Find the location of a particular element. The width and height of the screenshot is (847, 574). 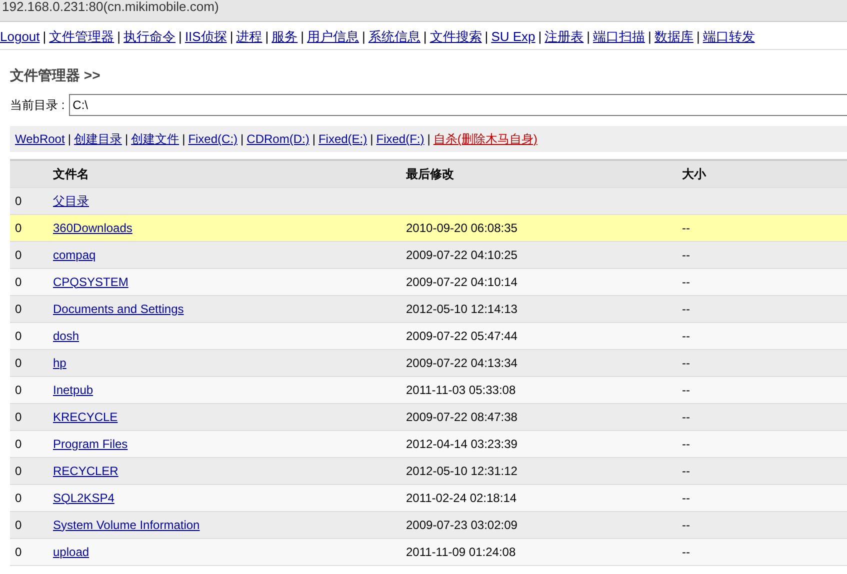

folder-link: RECYCLER is located at coordinates (85, 471).